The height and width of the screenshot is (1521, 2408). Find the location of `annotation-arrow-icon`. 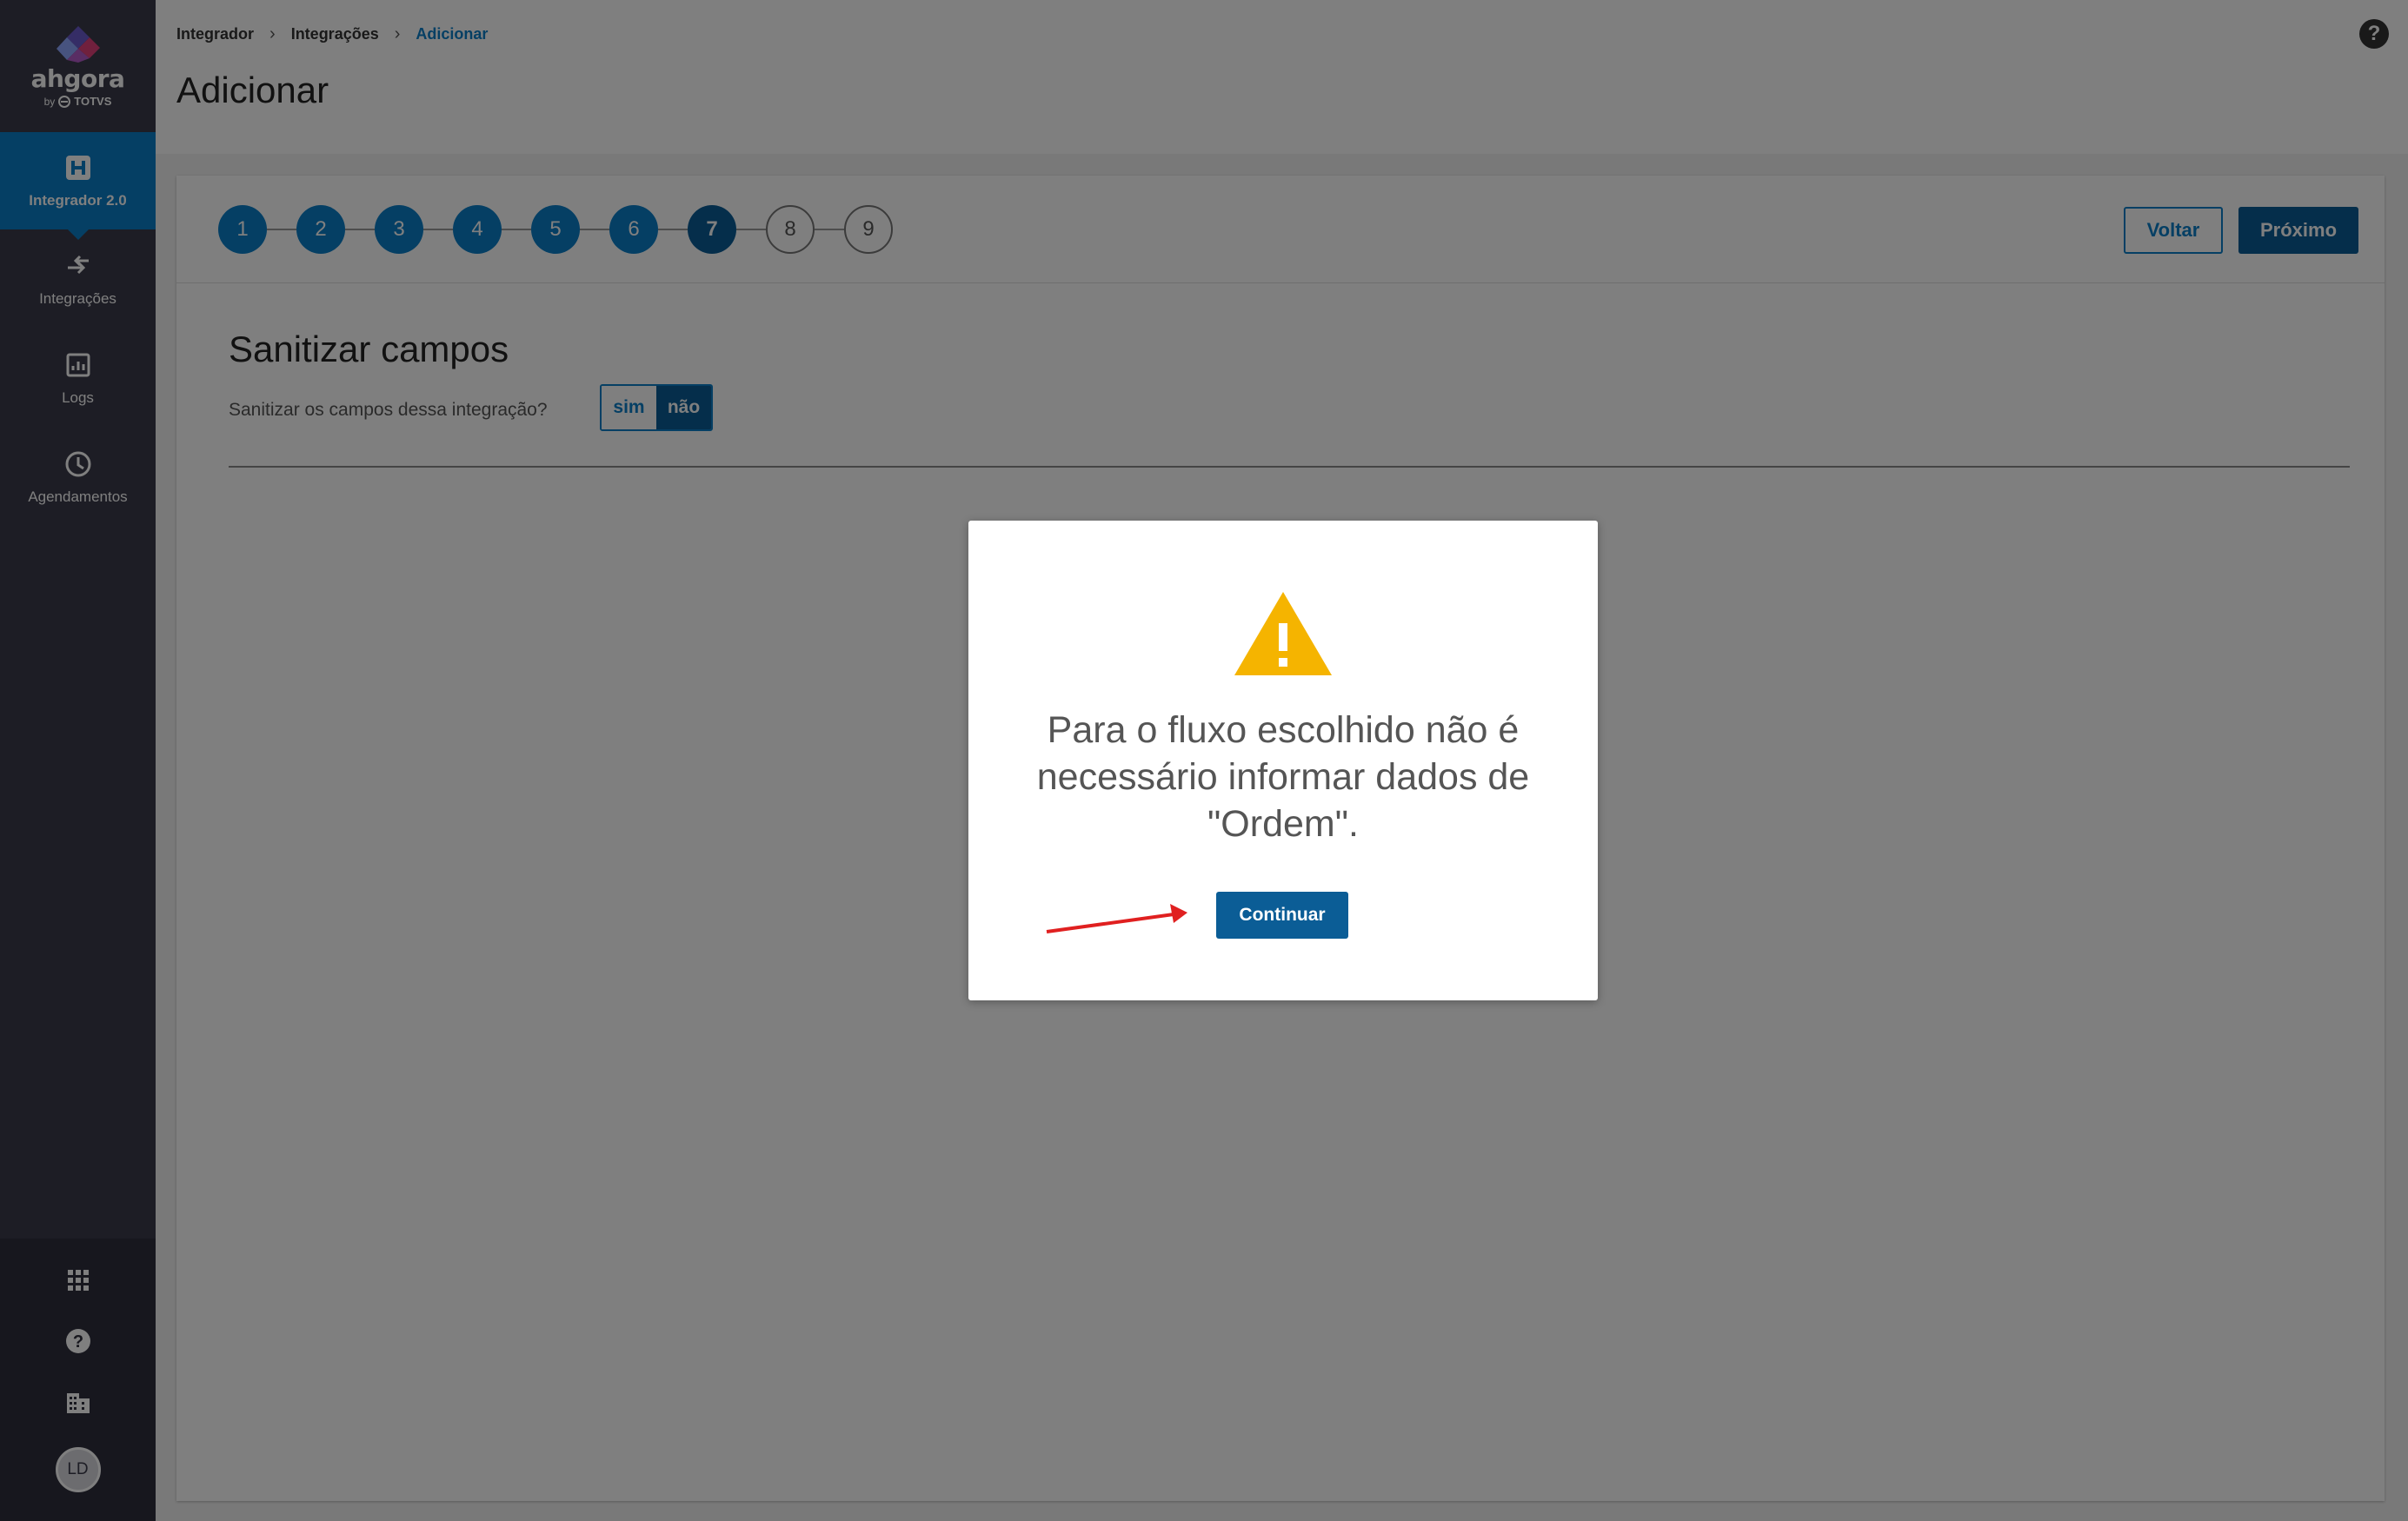

annotation-arrow-icon is located at coordinates (1116, 918).